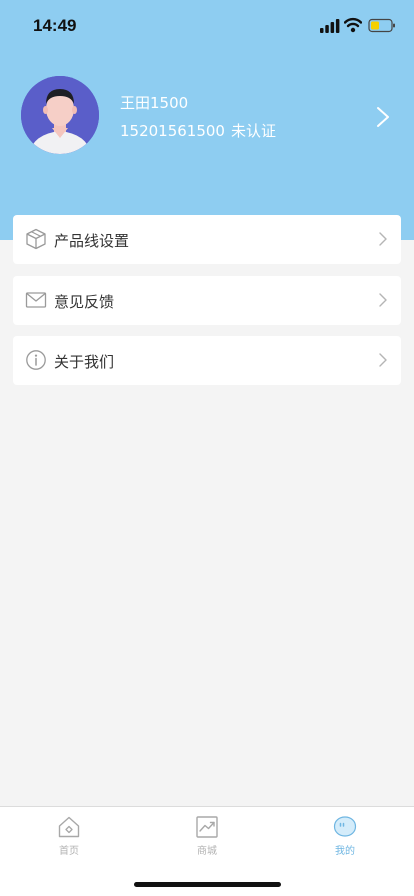 The height and width of the screenshot is (896, 414). I want to click on user-name: 王田1500, so click(154, 103).